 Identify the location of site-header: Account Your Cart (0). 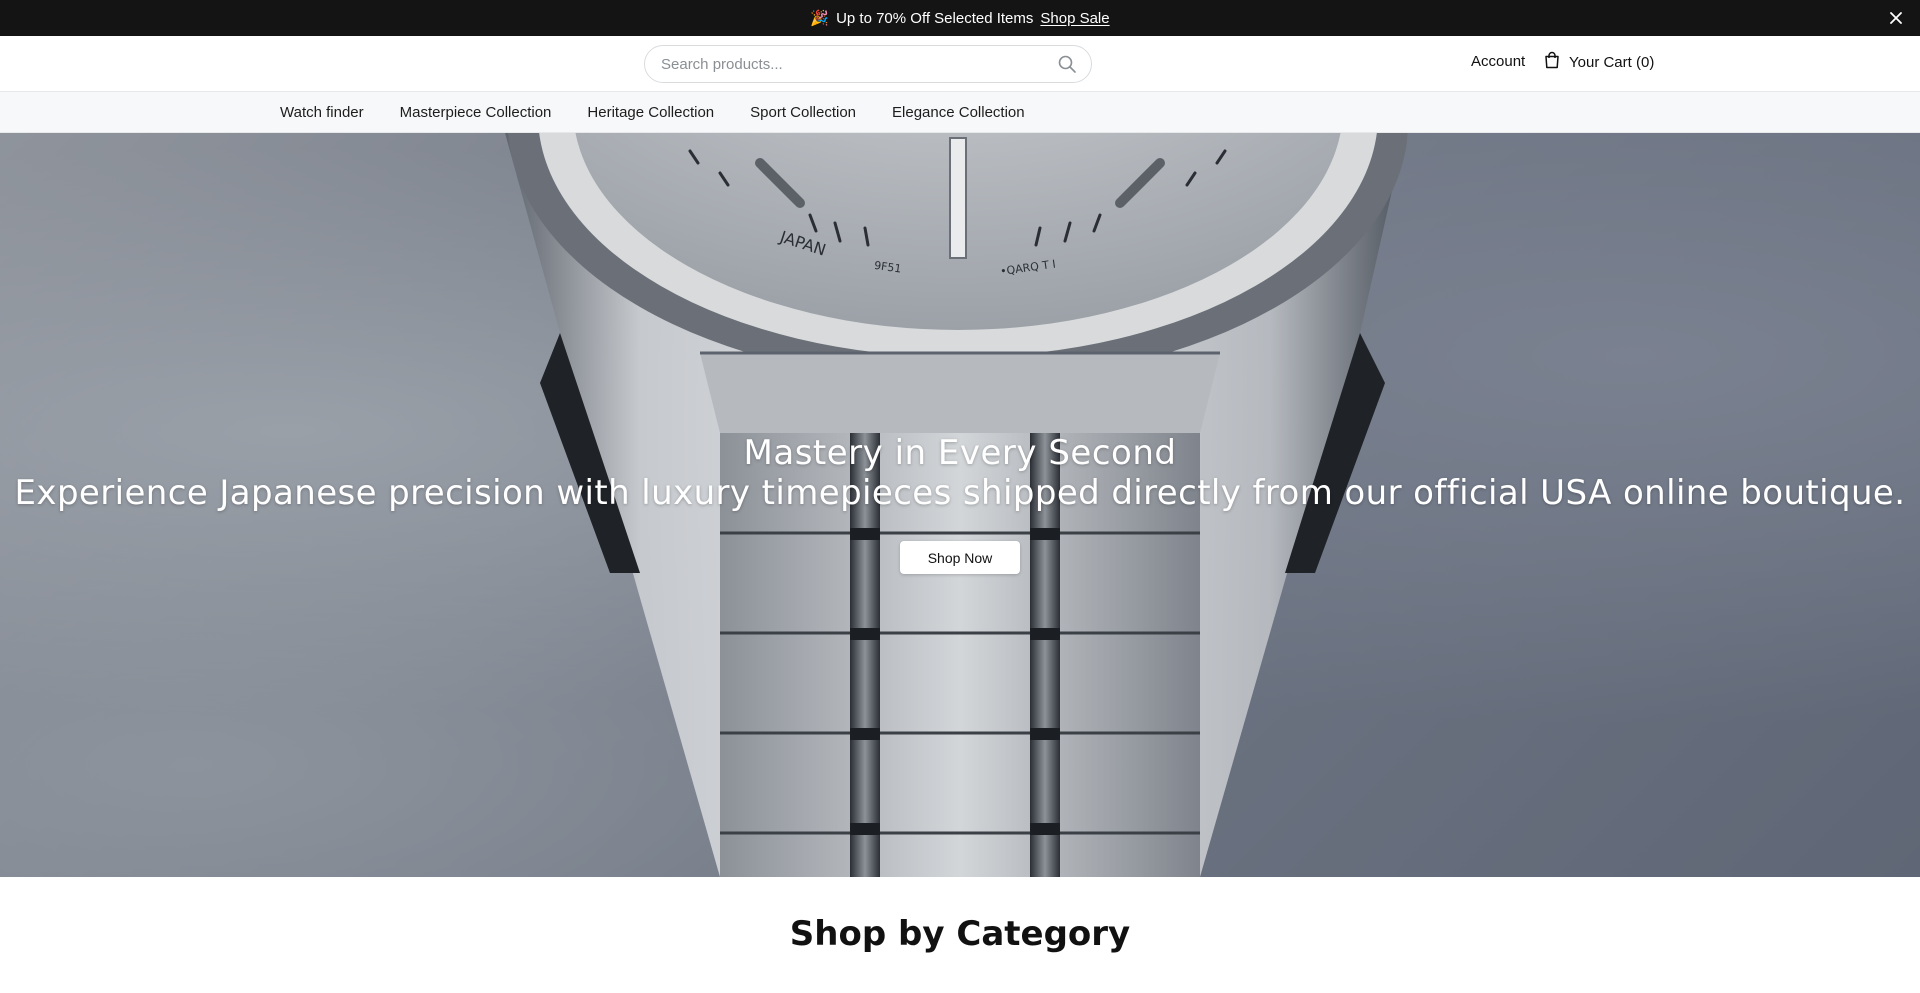
(960, 64).